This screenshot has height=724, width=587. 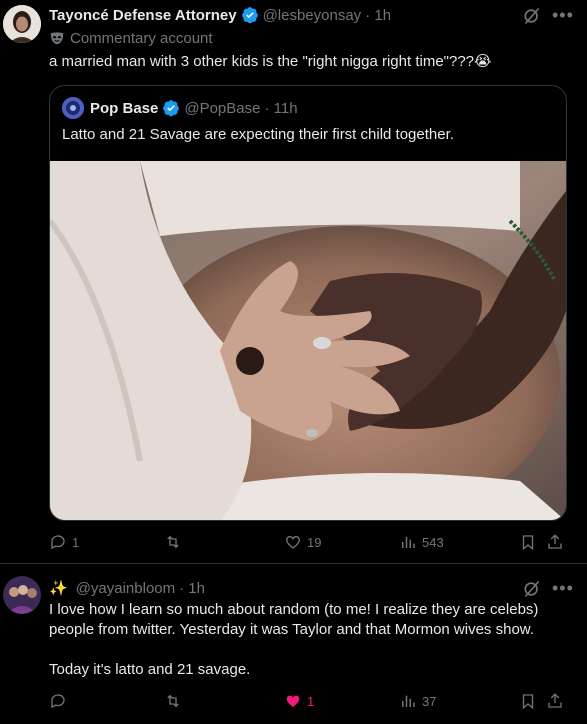 I want to click on quoted-author-avatar, so click(x=73, y=108).